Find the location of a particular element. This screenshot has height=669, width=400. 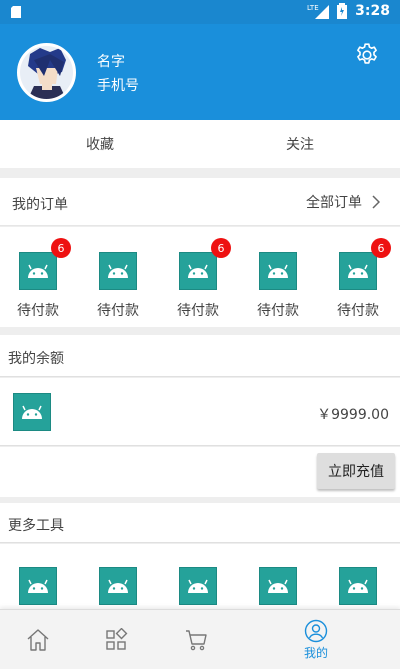

avatar is located at coordinates (46, 72).